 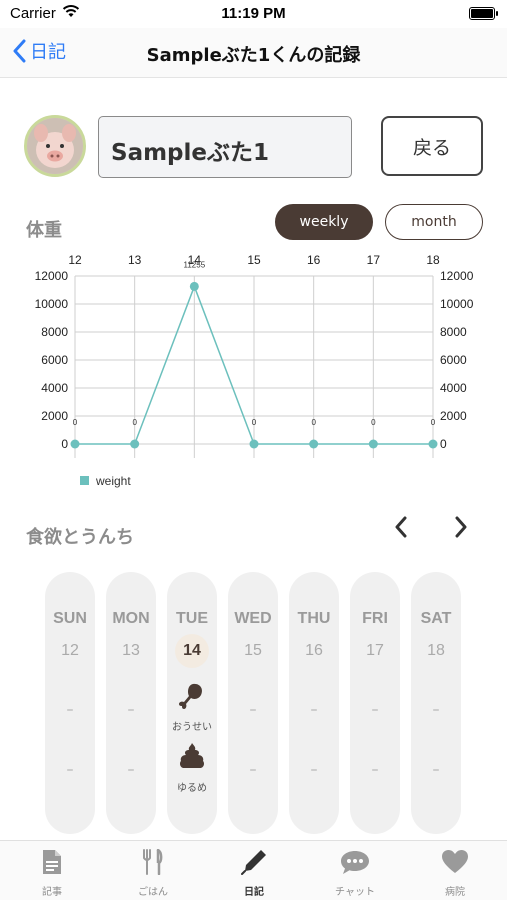 What do you see at coordinates (153, 862) in the screenshot?
I see `fork-knife-icon` at bounding box center [153, 862].